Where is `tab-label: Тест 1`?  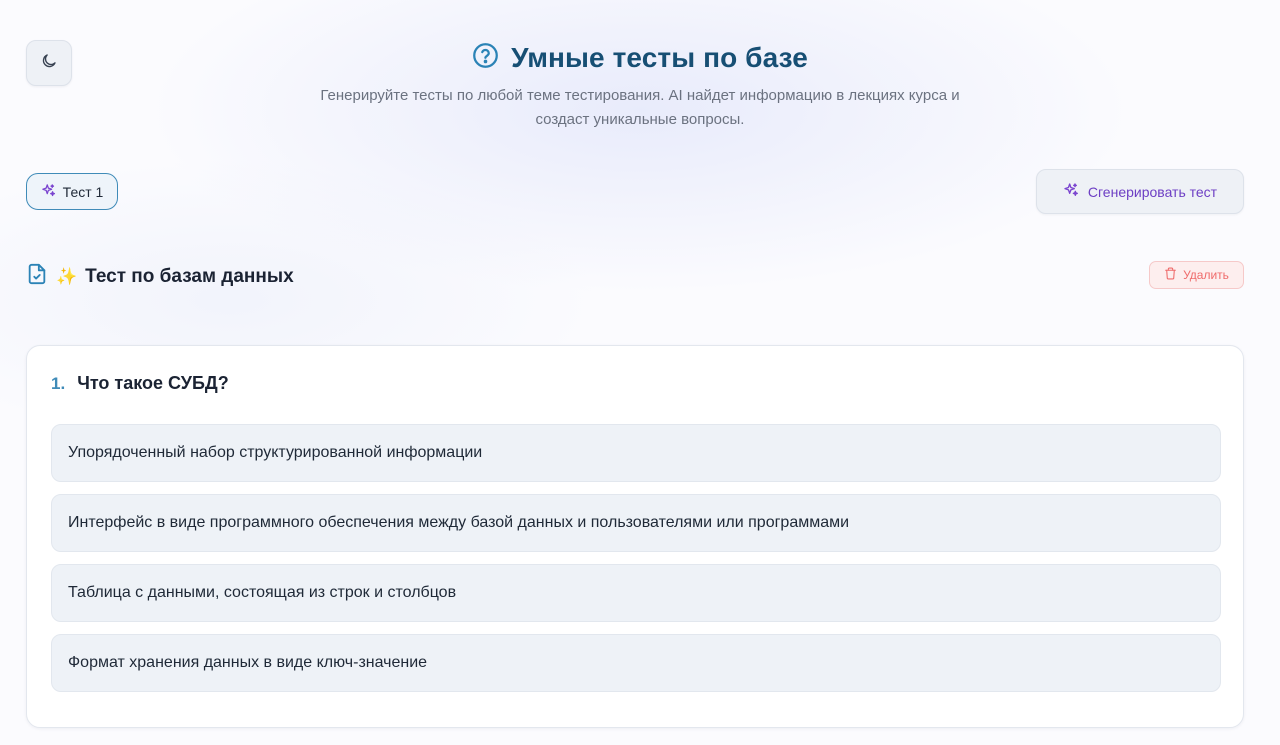 tab-label: Тест 1 is located at coordinates (83, 191).